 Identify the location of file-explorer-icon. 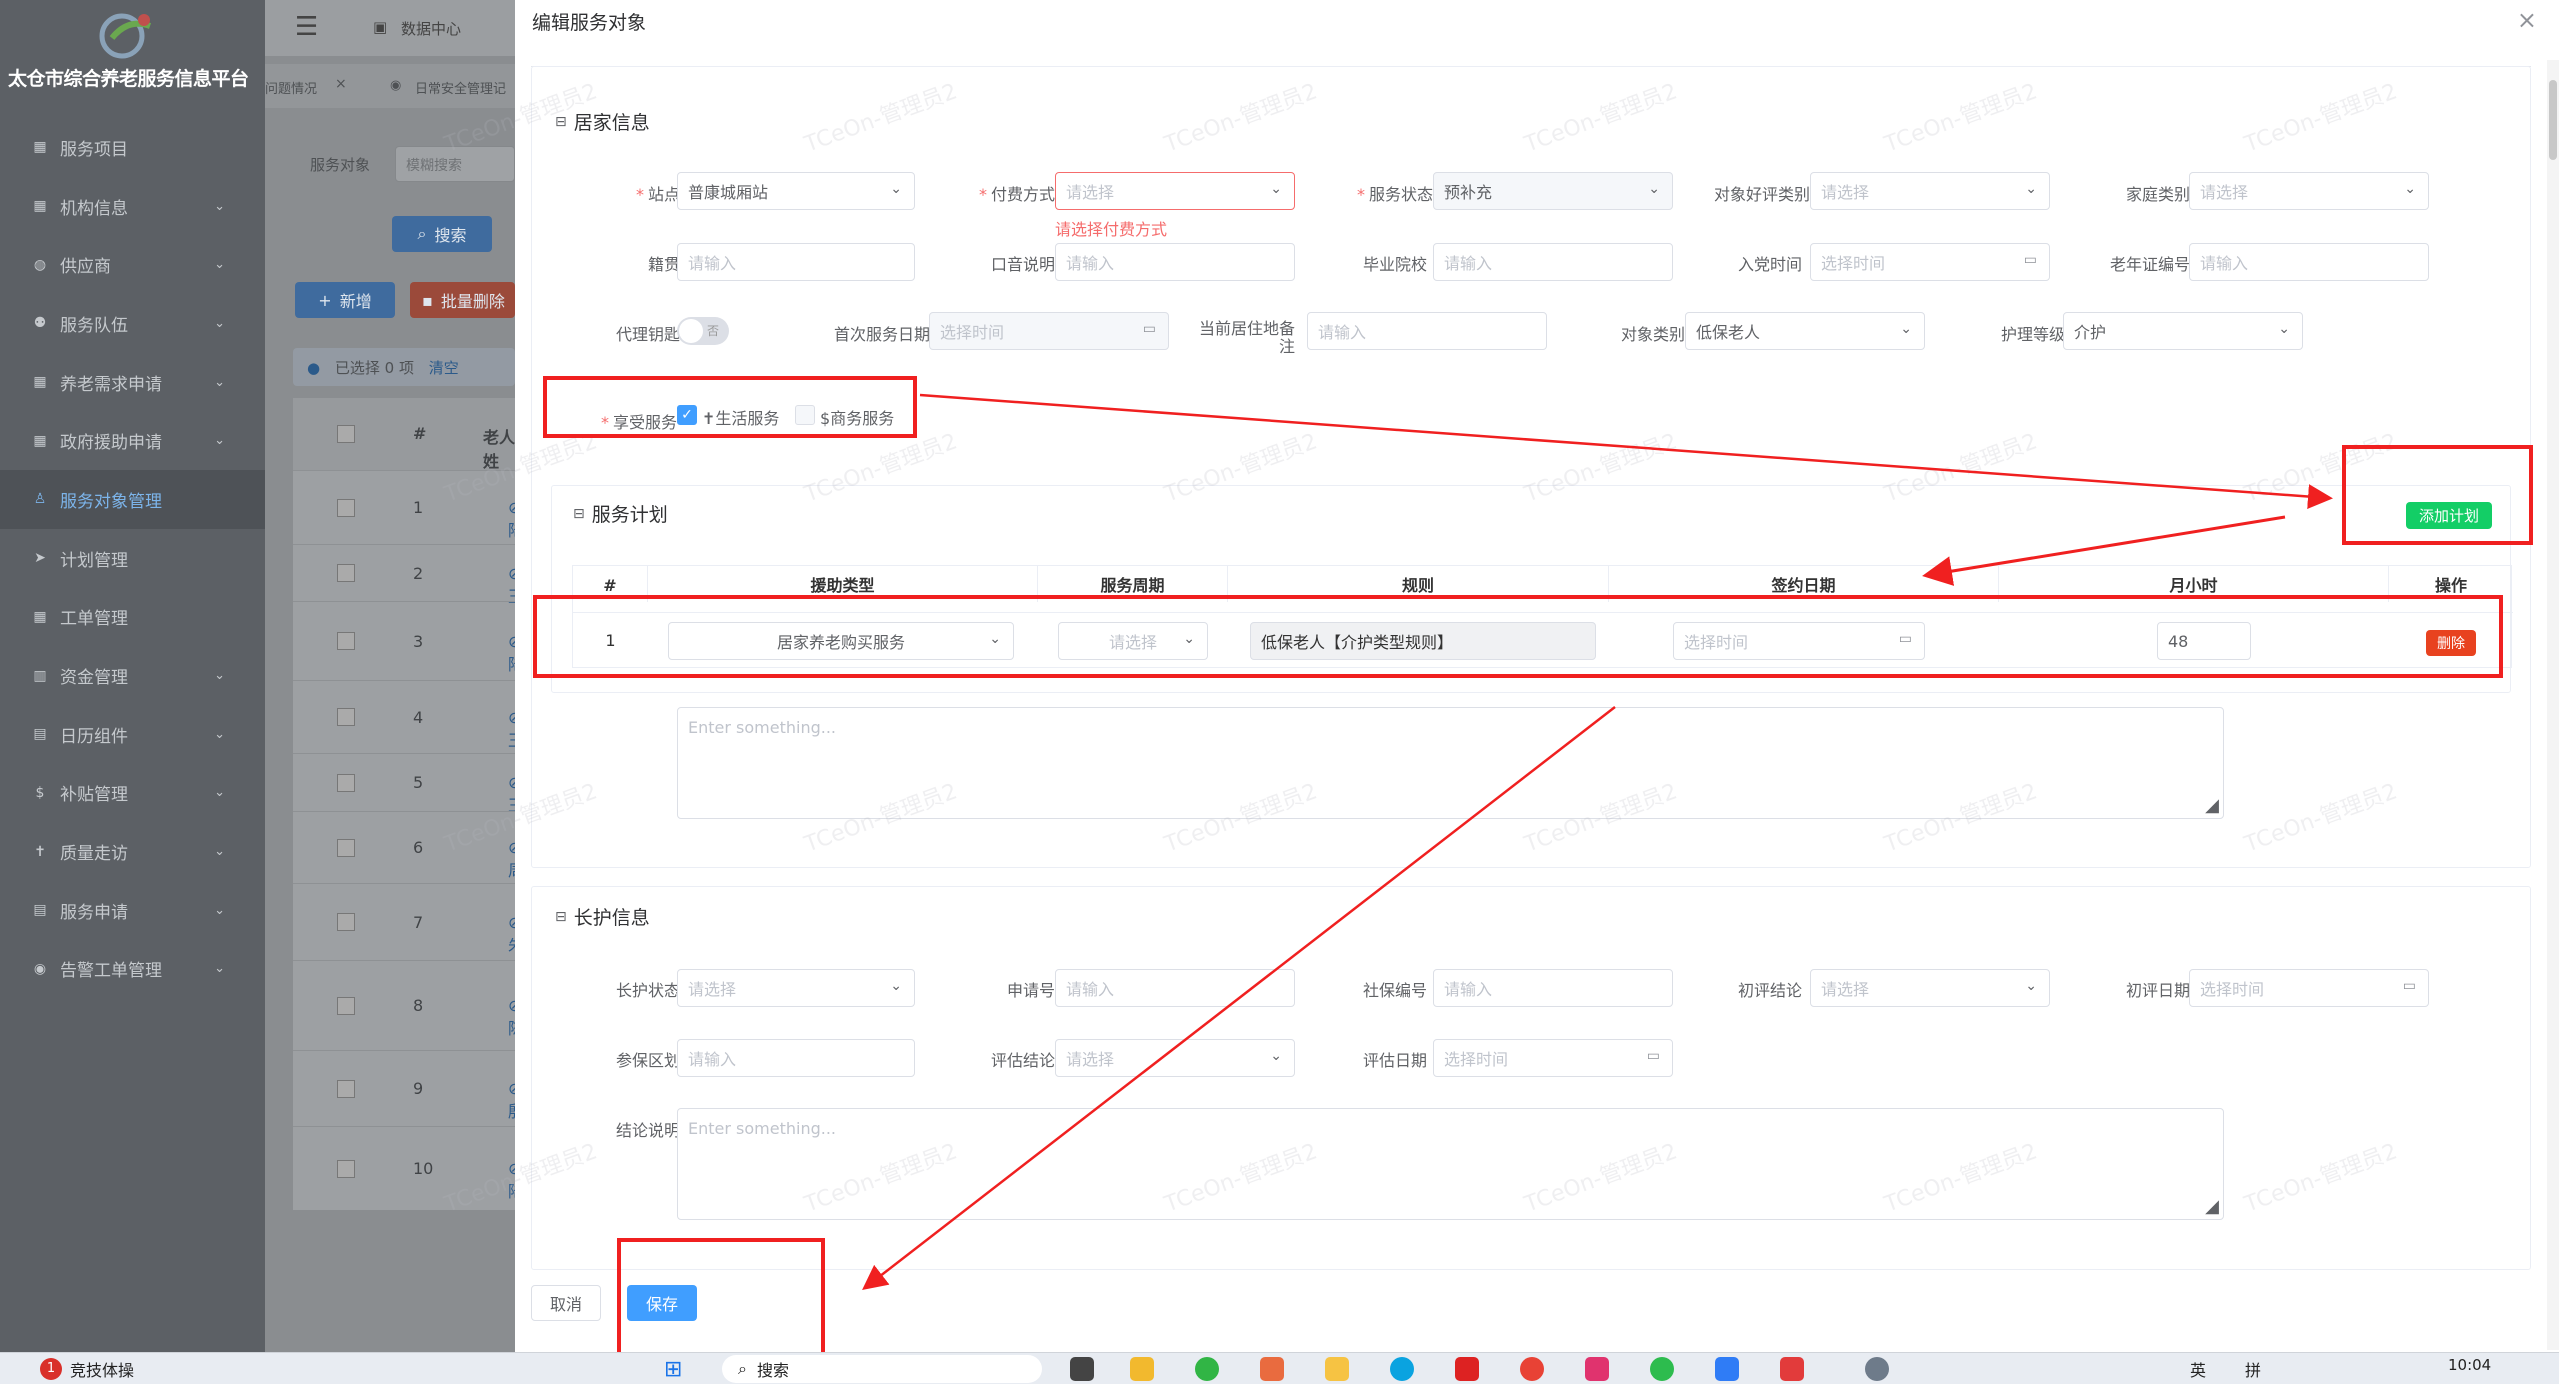
(1142, 1369).